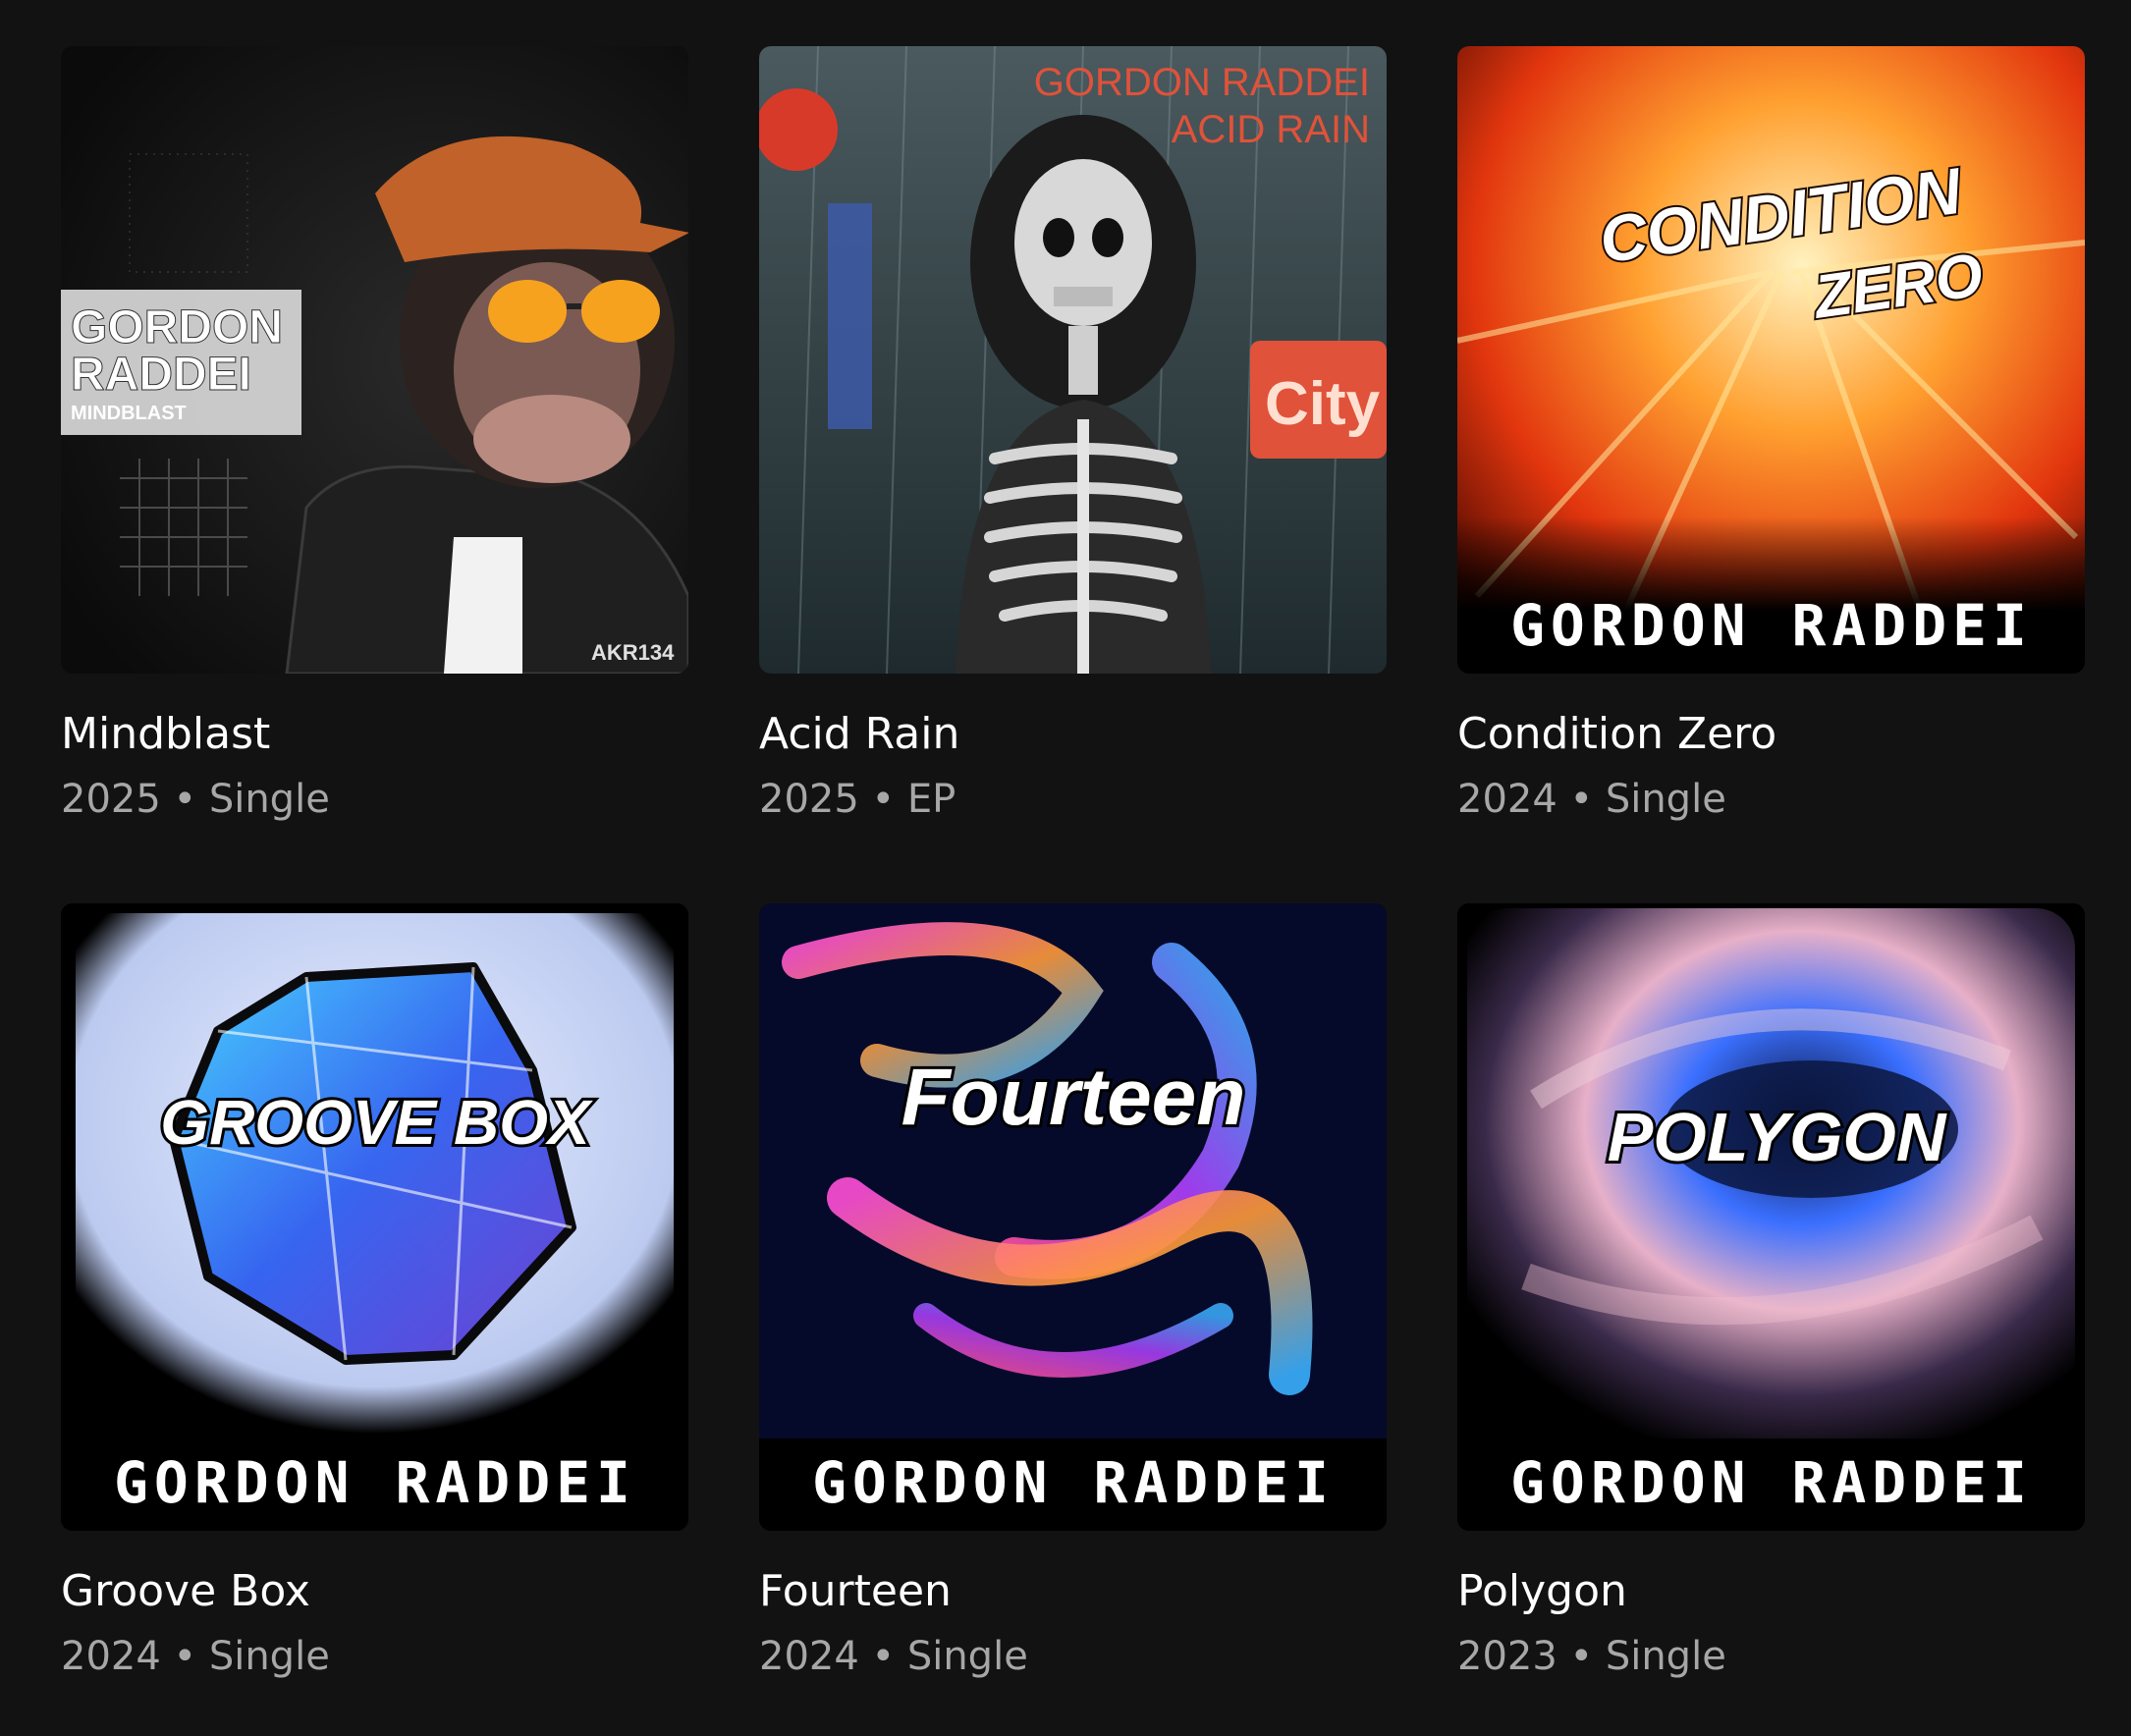 The height and width of the screenshot is (1736, 2131). What do you see at coordinates (1073, 799) in the screenshot?
I see `release-meta: 2025 • EP` at bounding box center [1073, 799].